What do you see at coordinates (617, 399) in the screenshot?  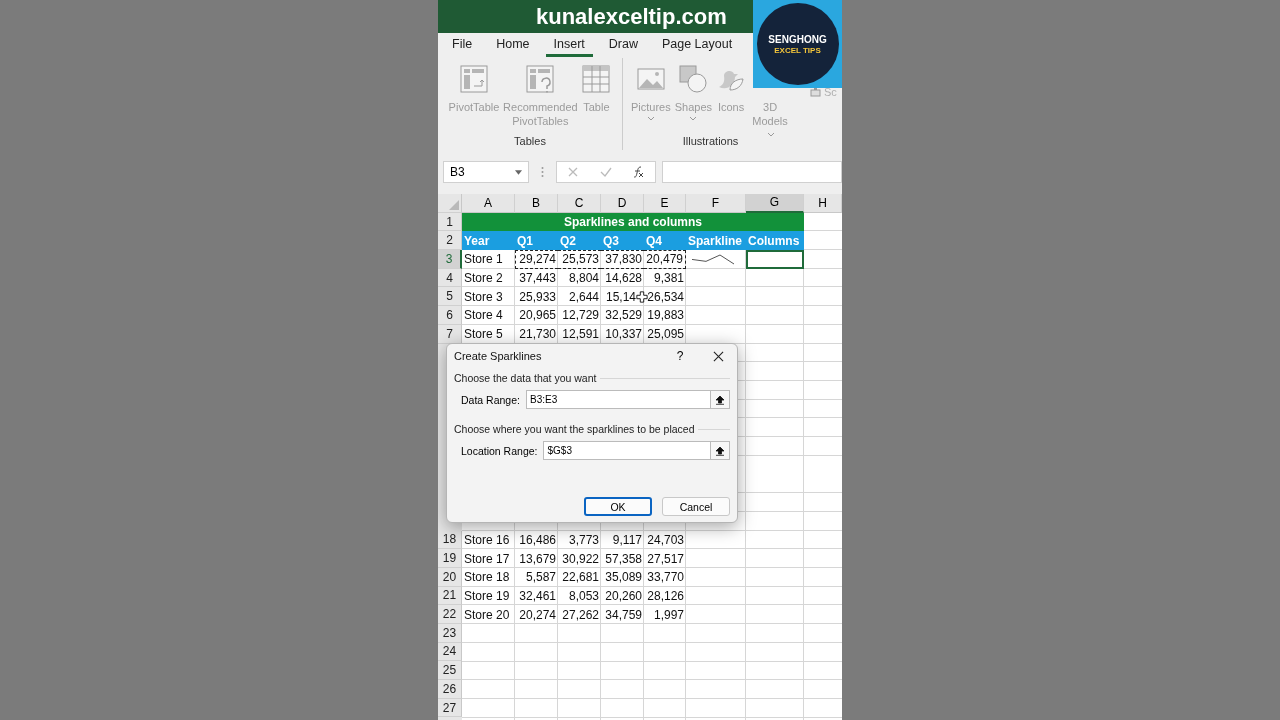 I see `range-field: B3:E3` at bounding box center [617, 399].